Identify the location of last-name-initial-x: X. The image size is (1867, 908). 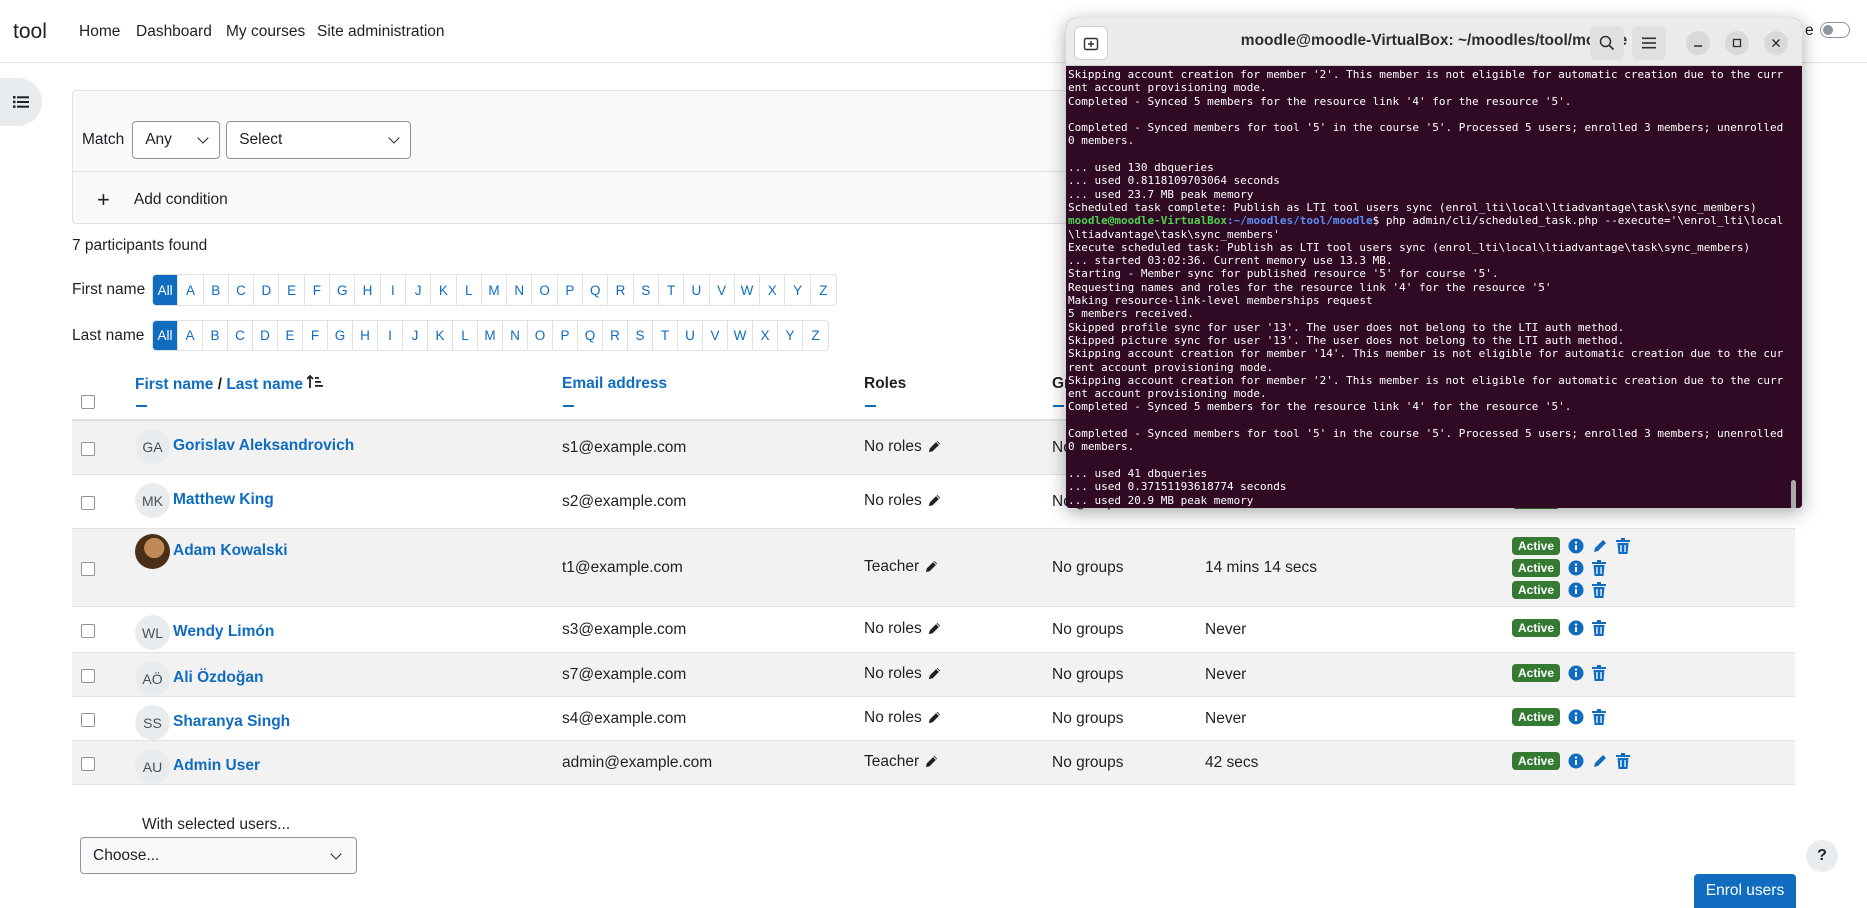
(765, 335).